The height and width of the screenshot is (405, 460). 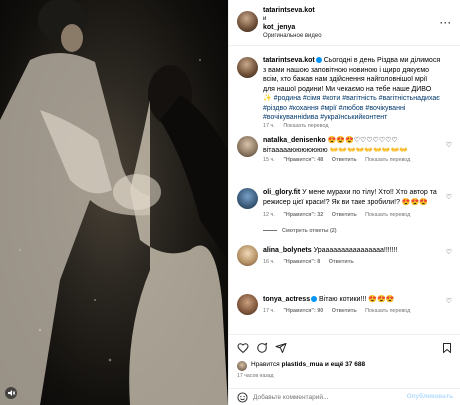 I want to click on caption-username: tatarintseva.kot, so click(x=289, y=60).